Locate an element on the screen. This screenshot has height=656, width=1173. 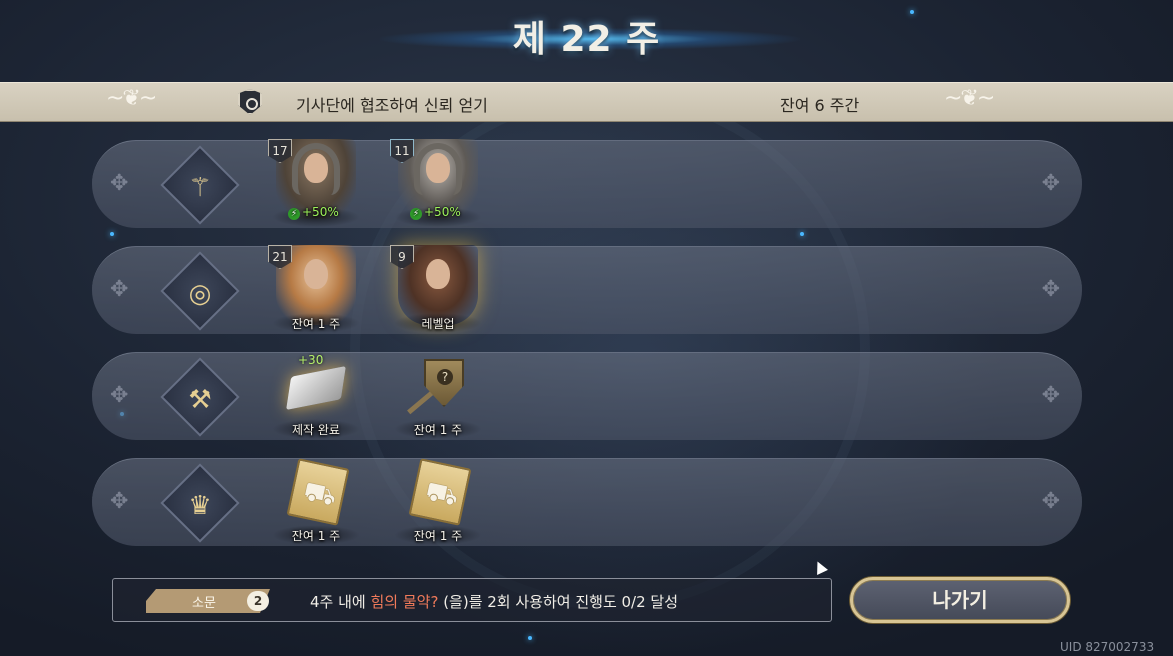
caduceus-icon: ⚚ is located at coordinates (200, 187).